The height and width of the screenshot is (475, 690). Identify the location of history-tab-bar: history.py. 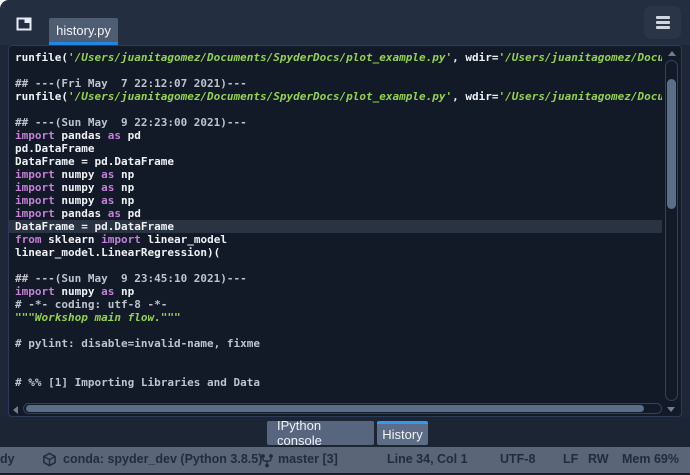
(345, 22).